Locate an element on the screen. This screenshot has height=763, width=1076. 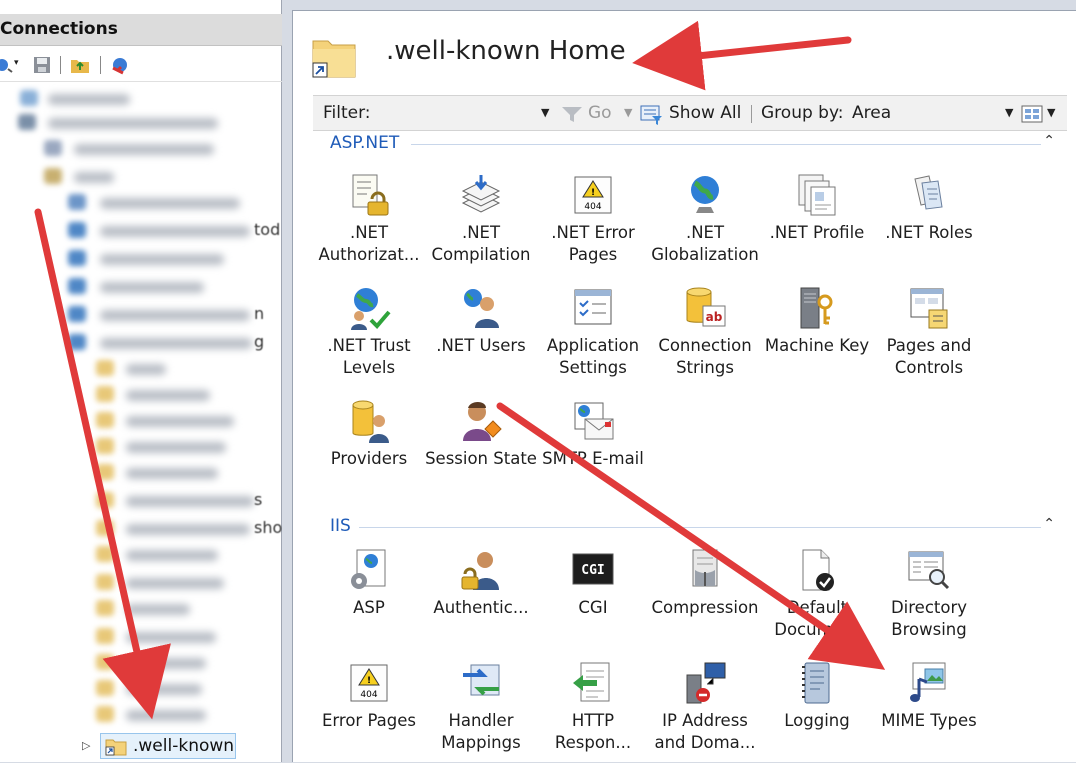
connections-title: Connections is located at coordinates (59, 29).